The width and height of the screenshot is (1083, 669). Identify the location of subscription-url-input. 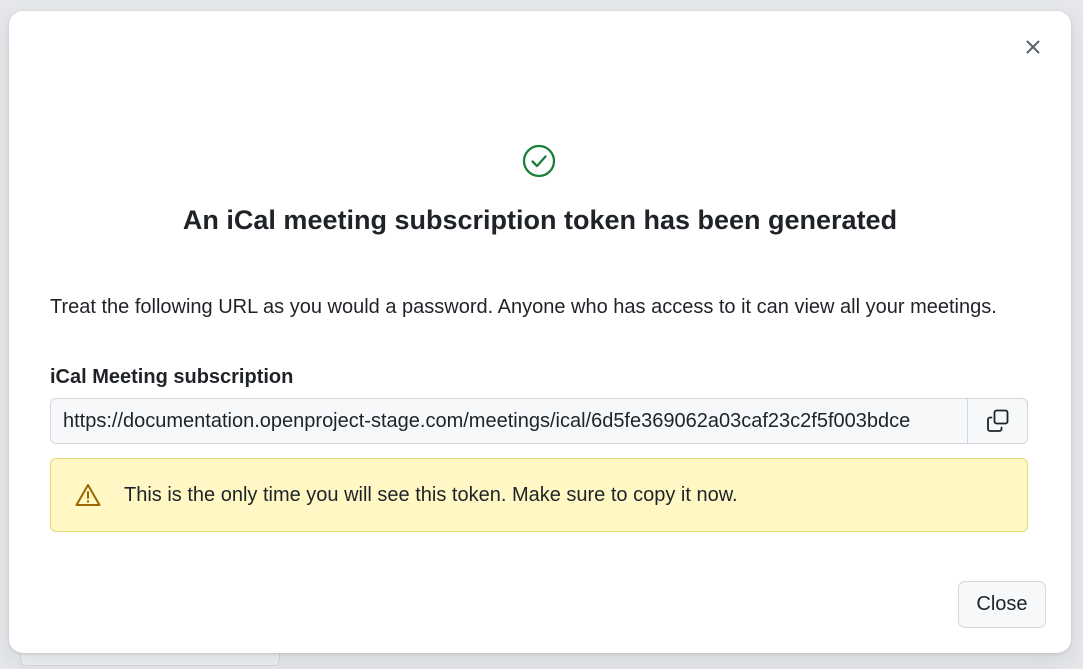
(508, 421).